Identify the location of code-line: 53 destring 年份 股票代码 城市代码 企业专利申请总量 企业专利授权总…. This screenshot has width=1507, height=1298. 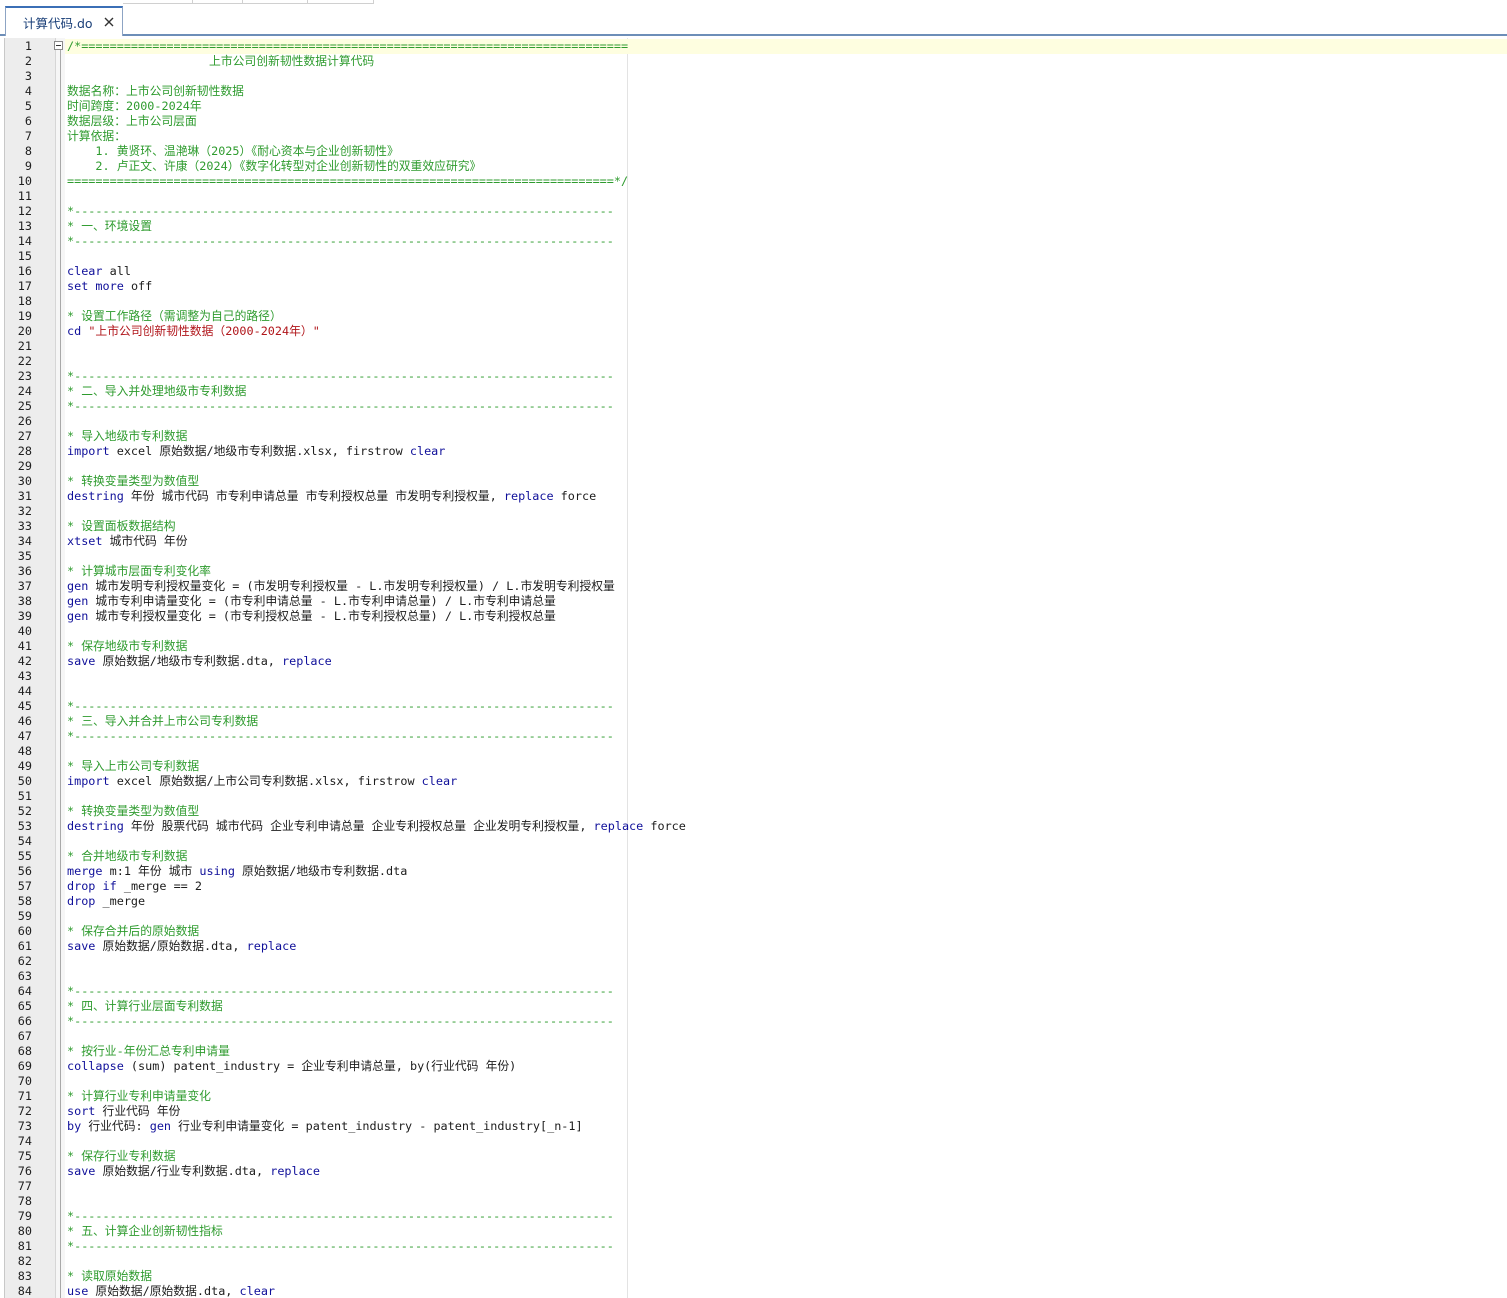
(753, 826).